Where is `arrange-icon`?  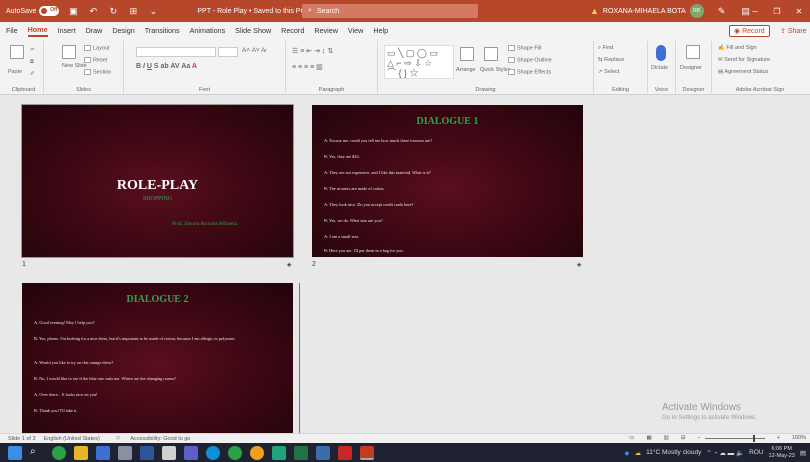 arrange-icon is located at coordinates (467, 54).